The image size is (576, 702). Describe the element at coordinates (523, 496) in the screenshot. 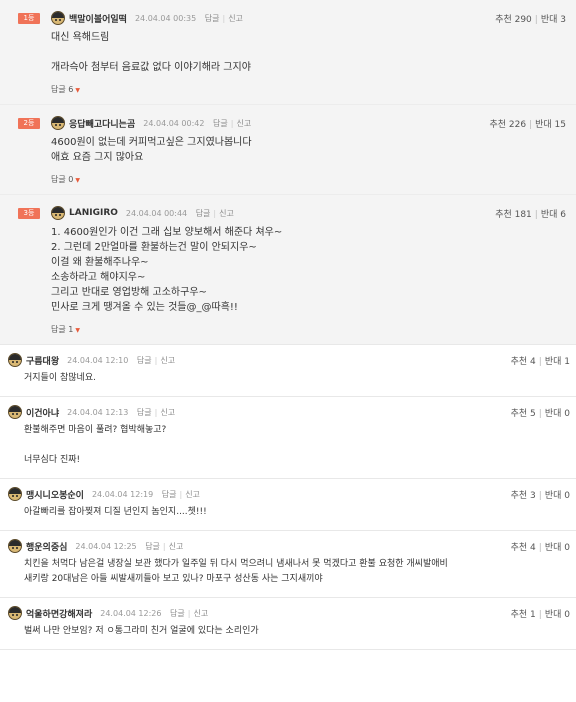

I see `upvote-button: 추천 3` at that location.